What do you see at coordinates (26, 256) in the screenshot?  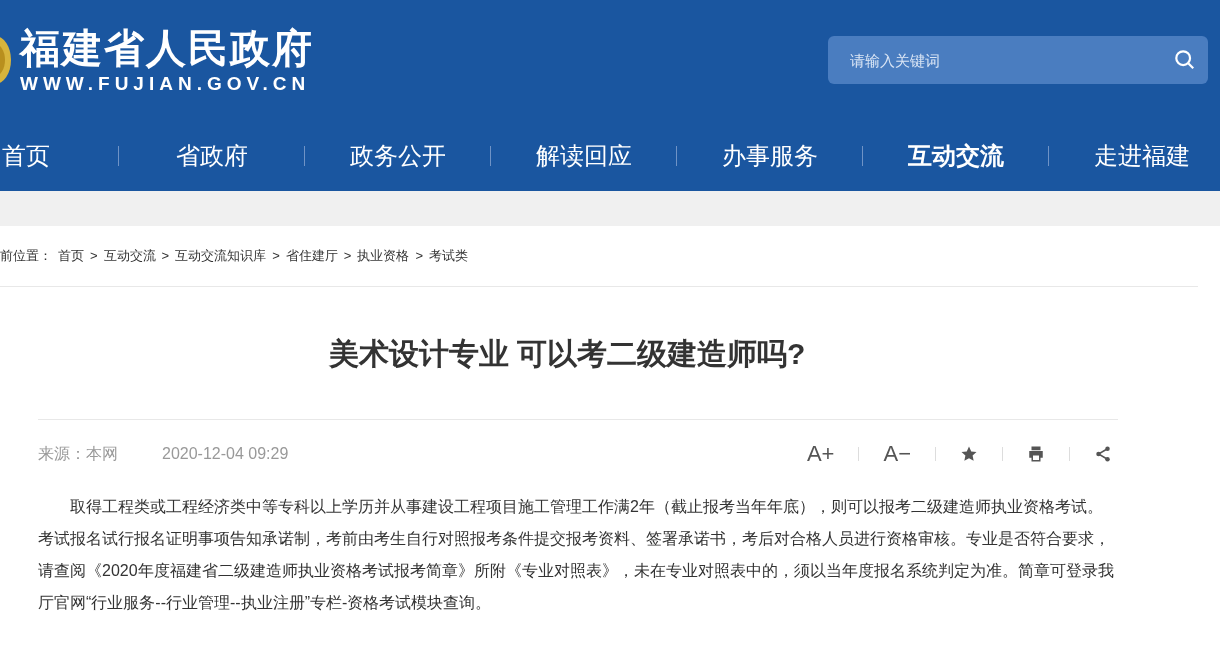 I see `breadcrumb-label: 前位置：` at bounding box center [26, 256].